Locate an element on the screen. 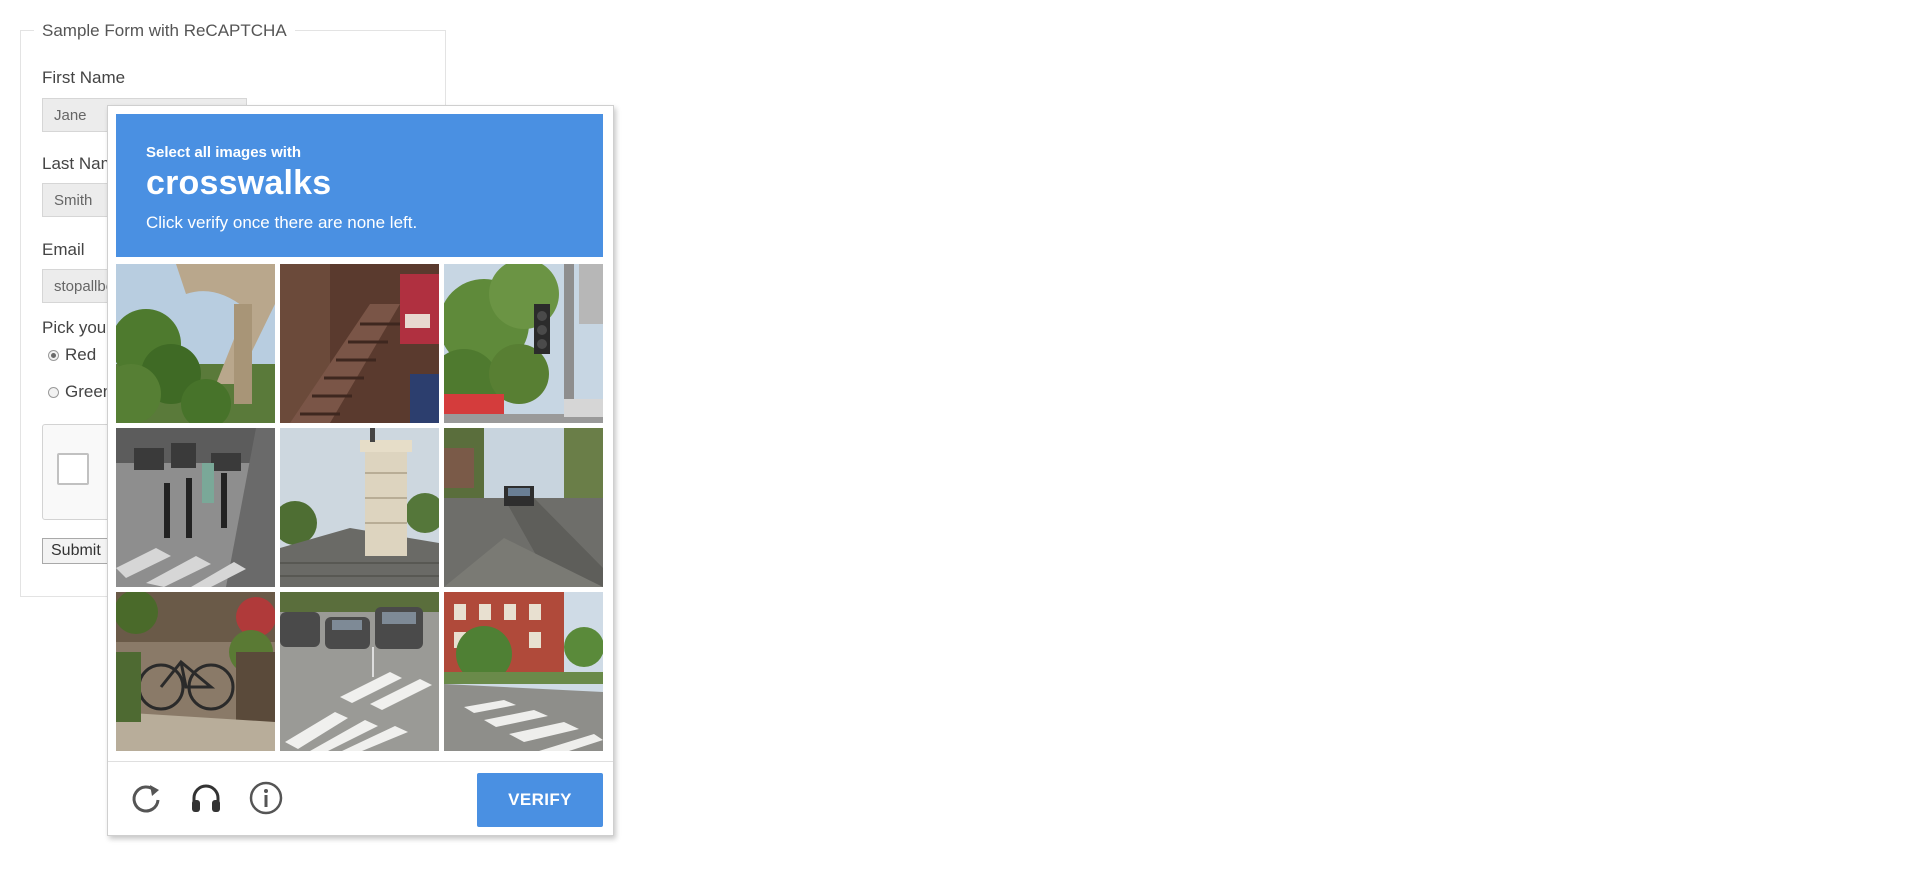 The height and width of the screenshot is (888, 1920). challenge-target: crosswalks is located at coordinates (239, 183).